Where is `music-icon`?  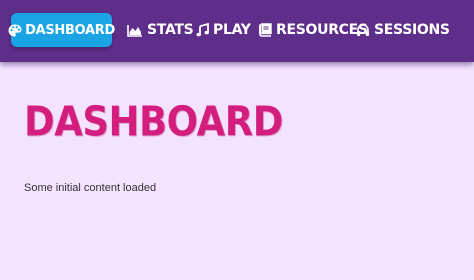
music-icon is located at coordinates (202, 30).